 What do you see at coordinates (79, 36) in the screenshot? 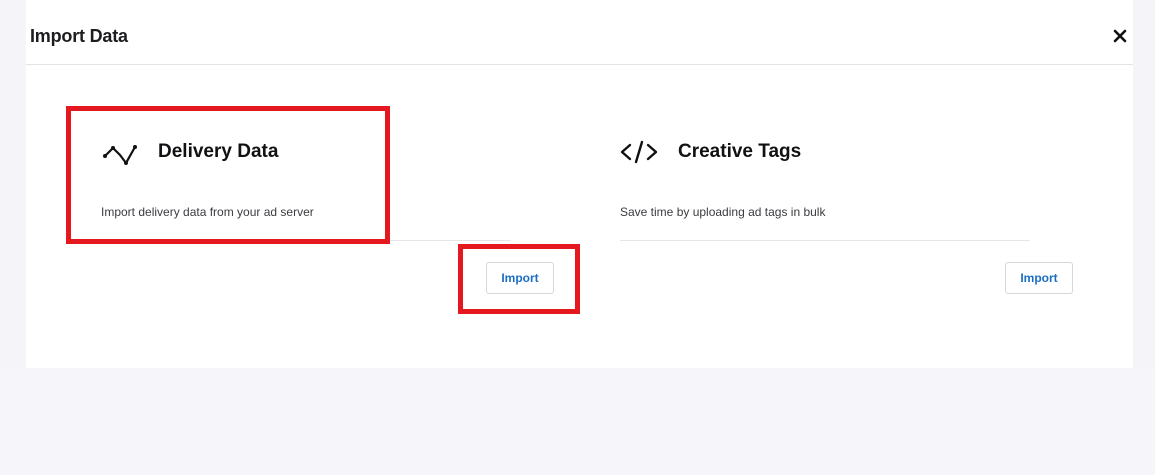
I see `dialog-title: Import Data` at bounding box center [79, 36].